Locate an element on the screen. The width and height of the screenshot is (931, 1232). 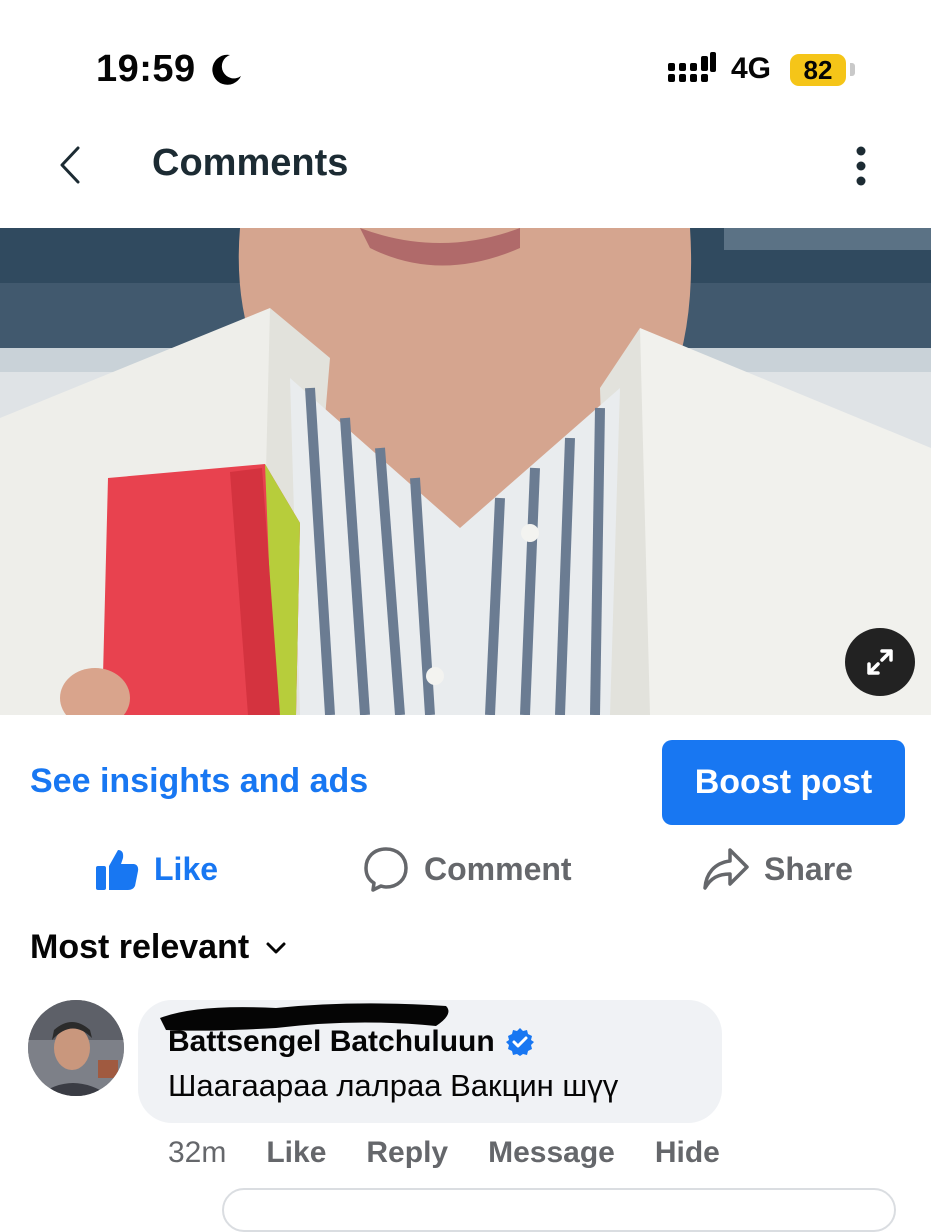
signal-icon is located at coordinates (692, 67).